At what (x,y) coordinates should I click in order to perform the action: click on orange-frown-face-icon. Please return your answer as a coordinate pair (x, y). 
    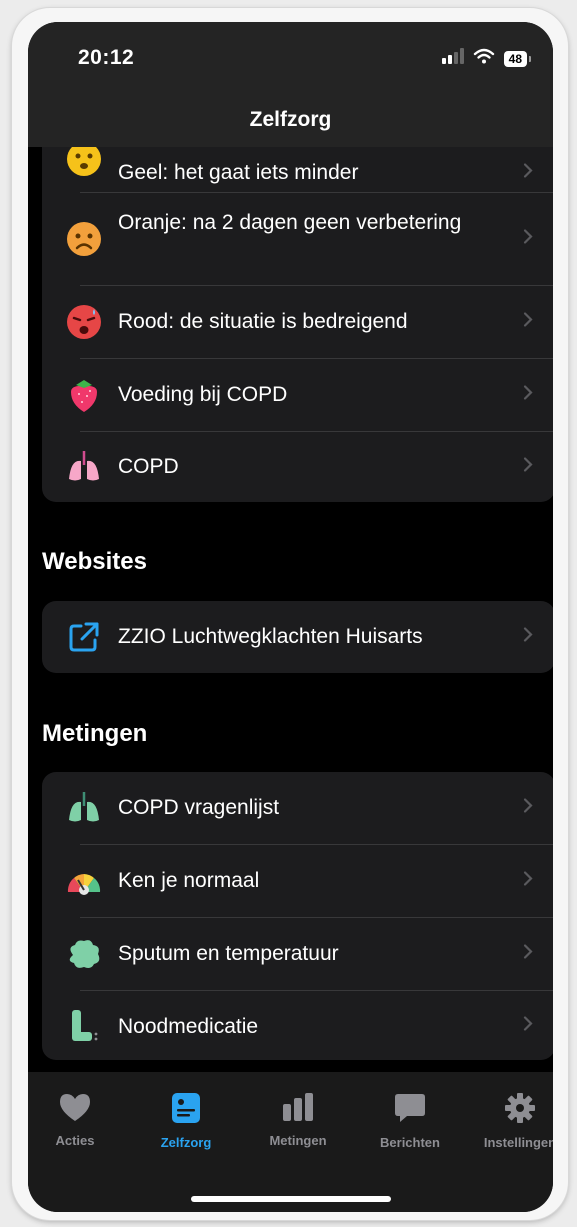
    Looking at the image, I should click on (84, 239).